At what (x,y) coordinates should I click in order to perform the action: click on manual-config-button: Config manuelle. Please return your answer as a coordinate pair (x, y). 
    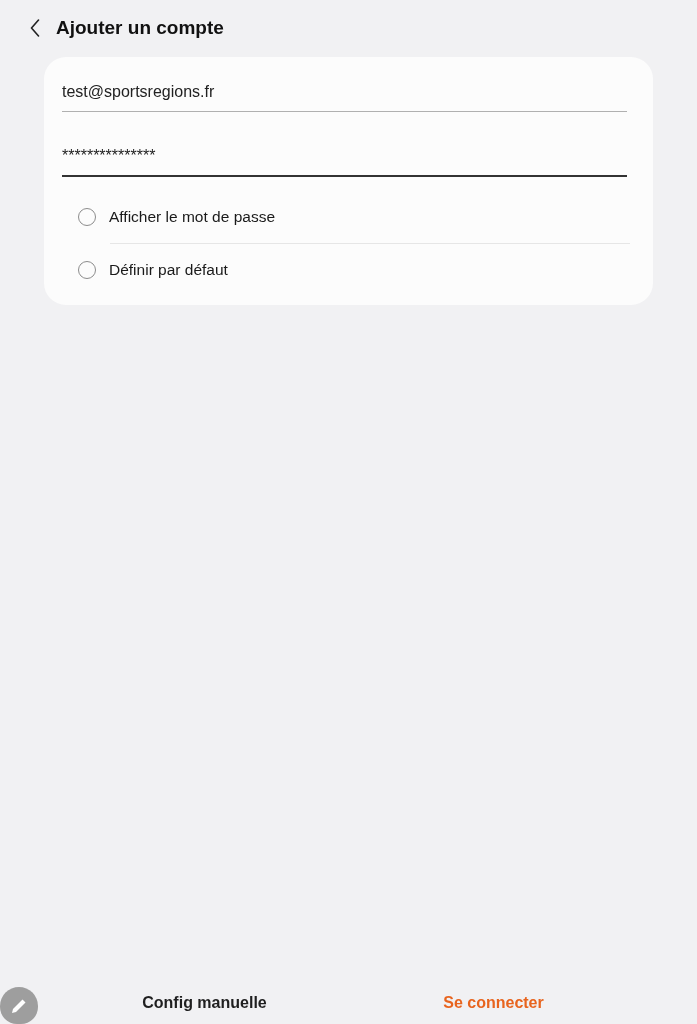
    Looking at the image, I should click on (204, 1003).